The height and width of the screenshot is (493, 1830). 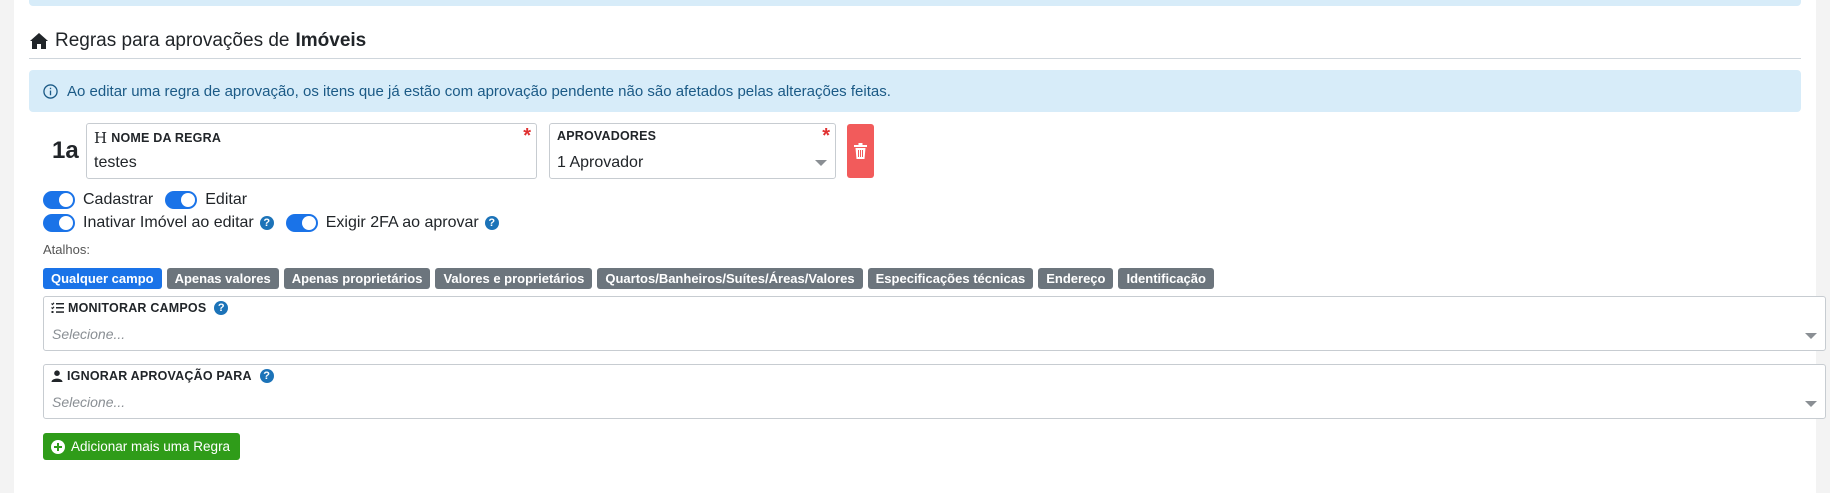 I want to click on toggle-cadastrar-label: Cadastrar, so click(x=118, y=199).